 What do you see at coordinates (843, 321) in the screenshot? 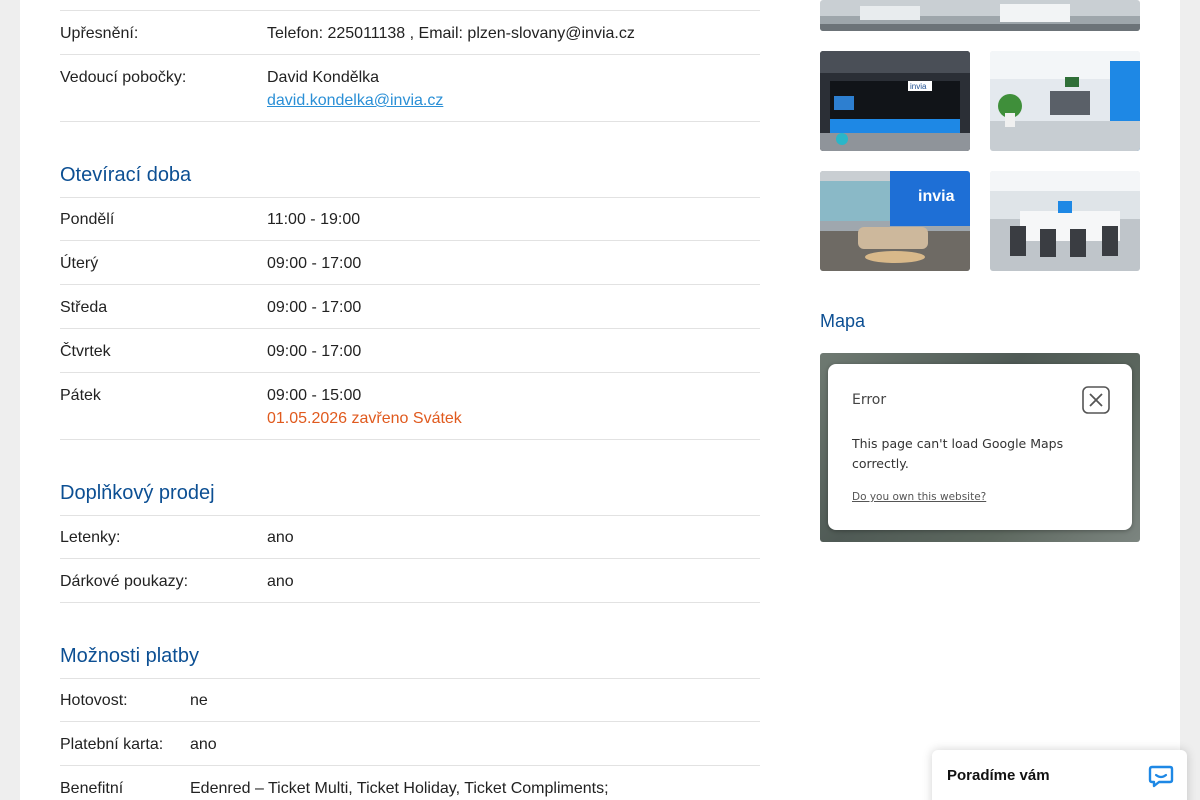
I see `map-title: Mapa` at bounding box center [843, 321].